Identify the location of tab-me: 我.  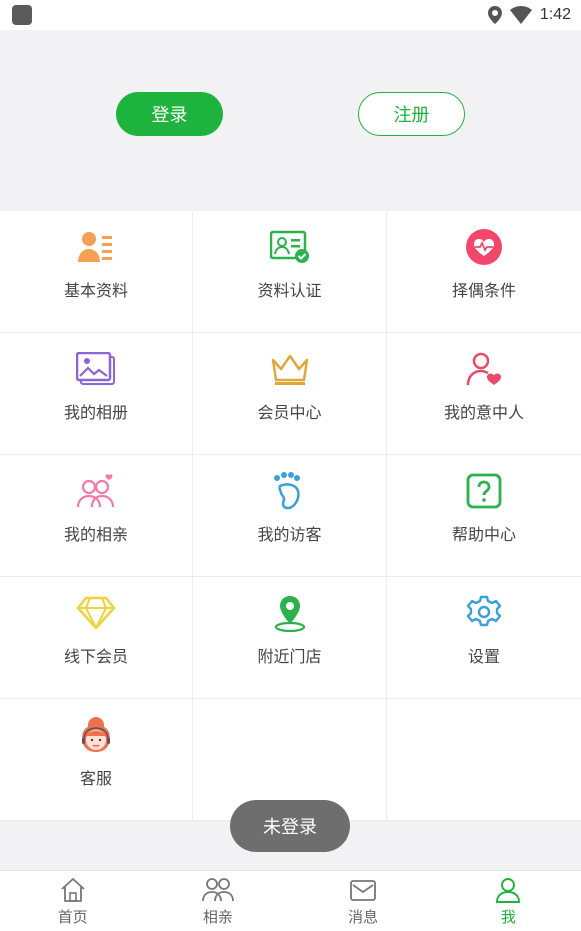
(508, 901).